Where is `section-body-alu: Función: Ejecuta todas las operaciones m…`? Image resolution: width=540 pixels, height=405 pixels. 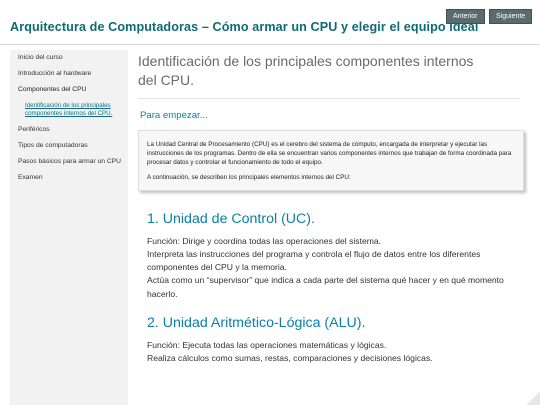
section-body-alu: Función: Ejecuta todas las operaciones m… is located at coordinates (329, 352).